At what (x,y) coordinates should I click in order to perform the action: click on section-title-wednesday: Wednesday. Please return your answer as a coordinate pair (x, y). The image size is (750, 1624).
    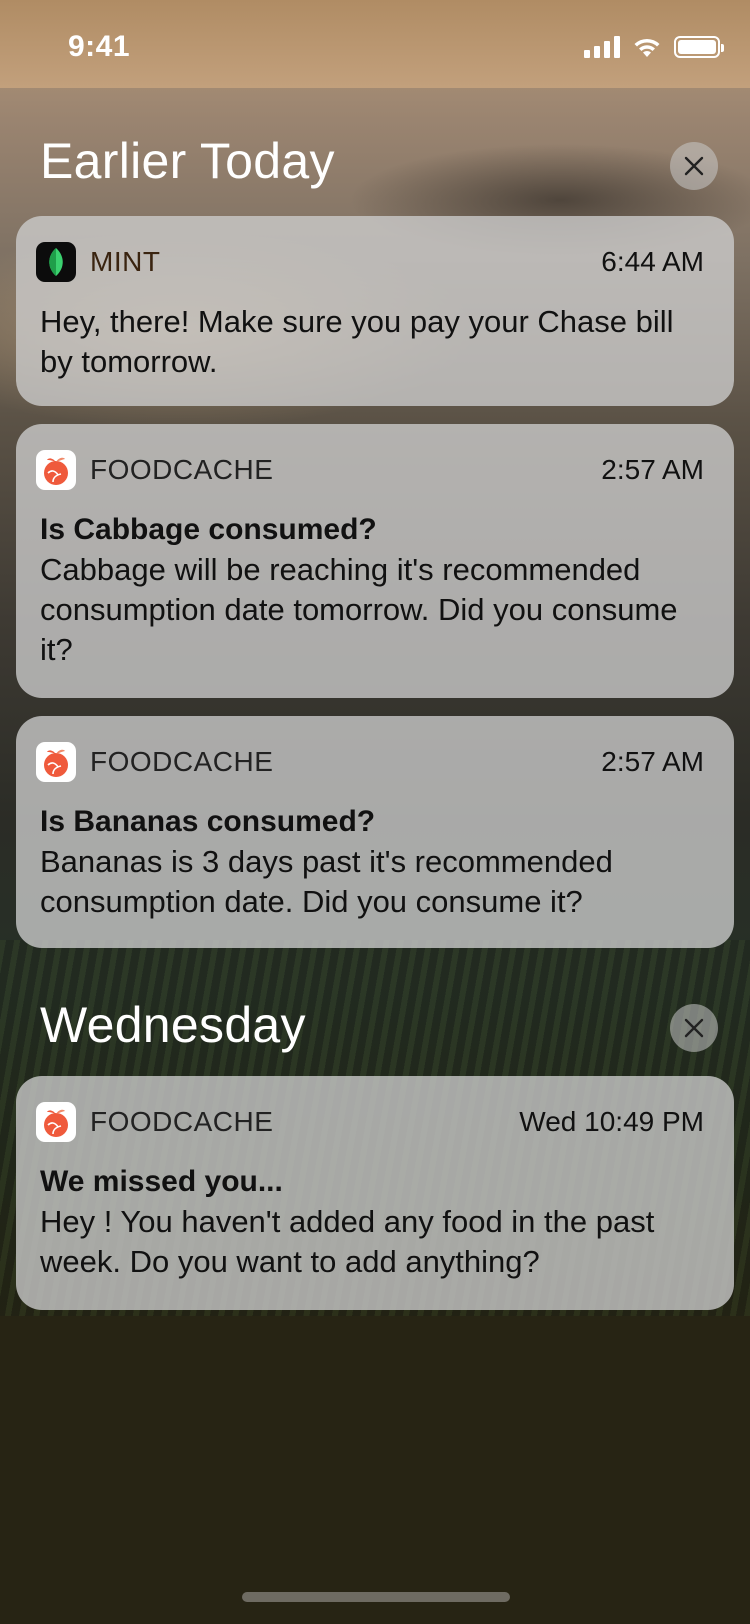
    Looking at the image, I should click on (173, 1025).